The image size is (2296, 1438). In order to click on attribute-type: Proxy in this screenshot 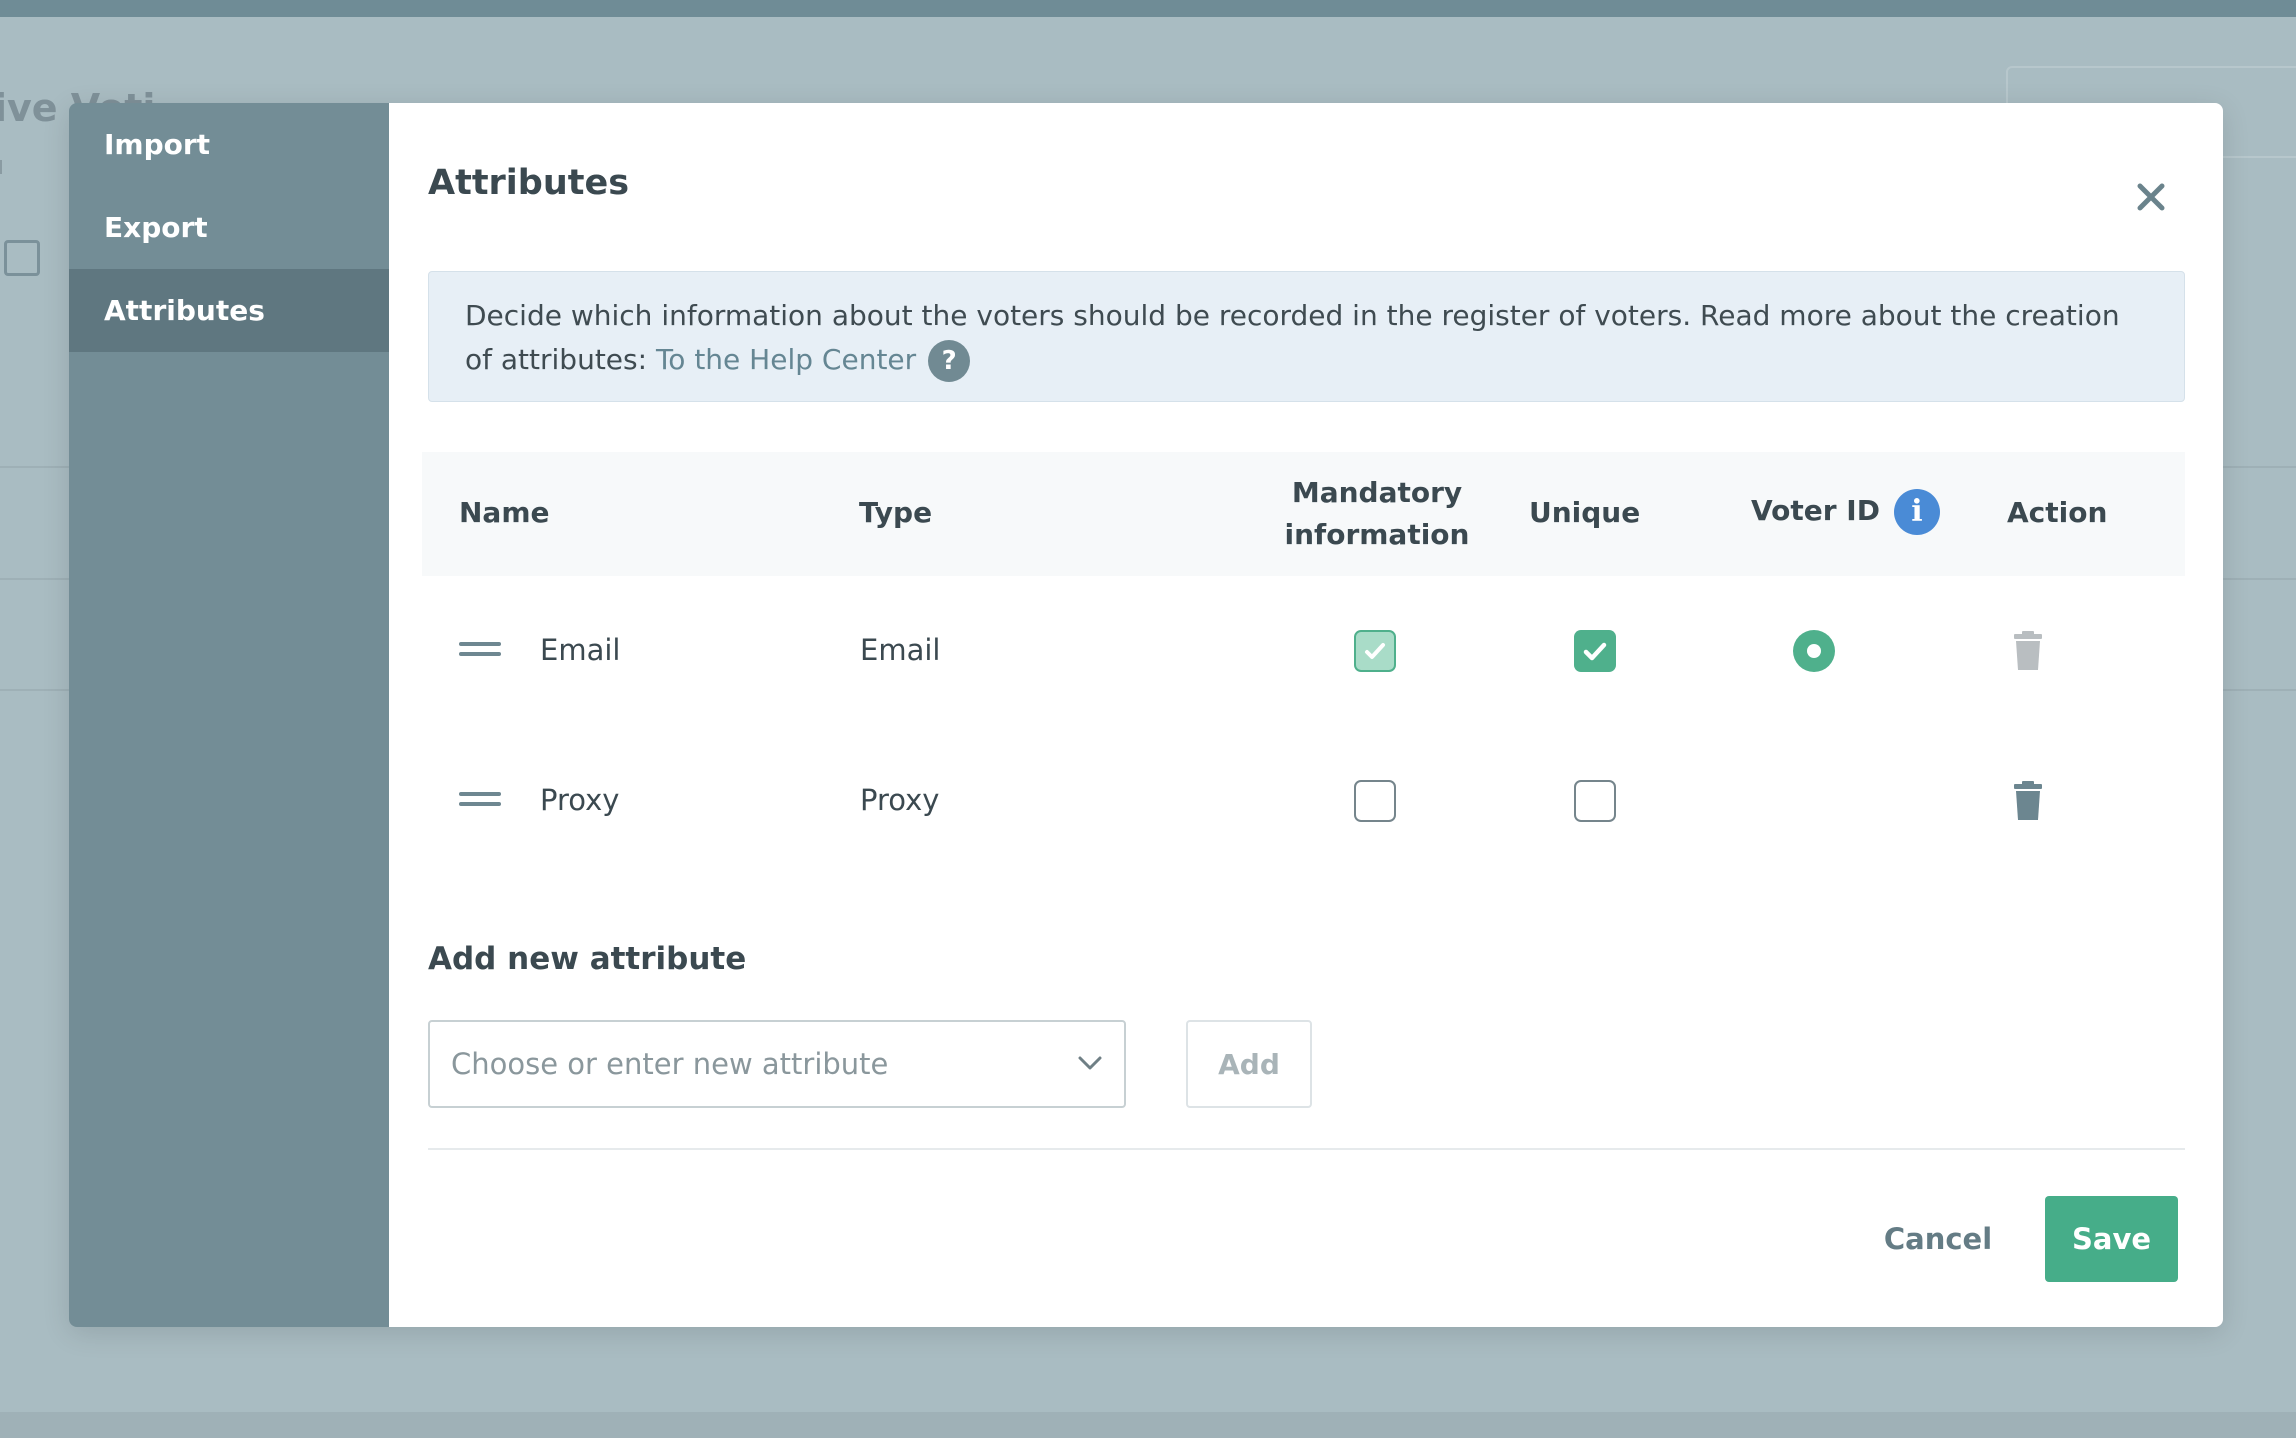, I will do `click(900, 800)`.